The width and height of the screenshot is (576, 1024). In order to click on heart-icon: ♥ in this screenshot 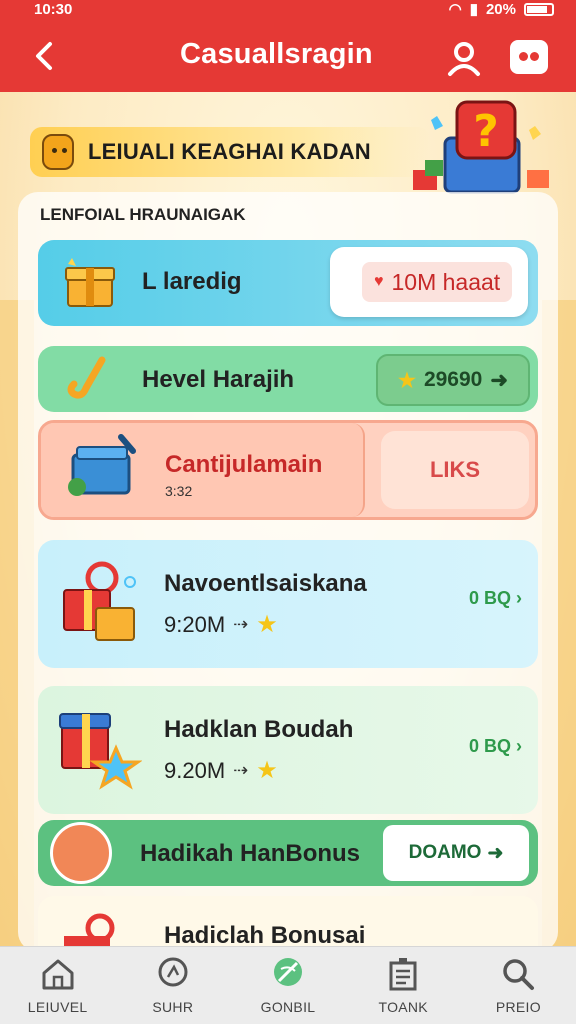, I will do `click(379, 281)`.